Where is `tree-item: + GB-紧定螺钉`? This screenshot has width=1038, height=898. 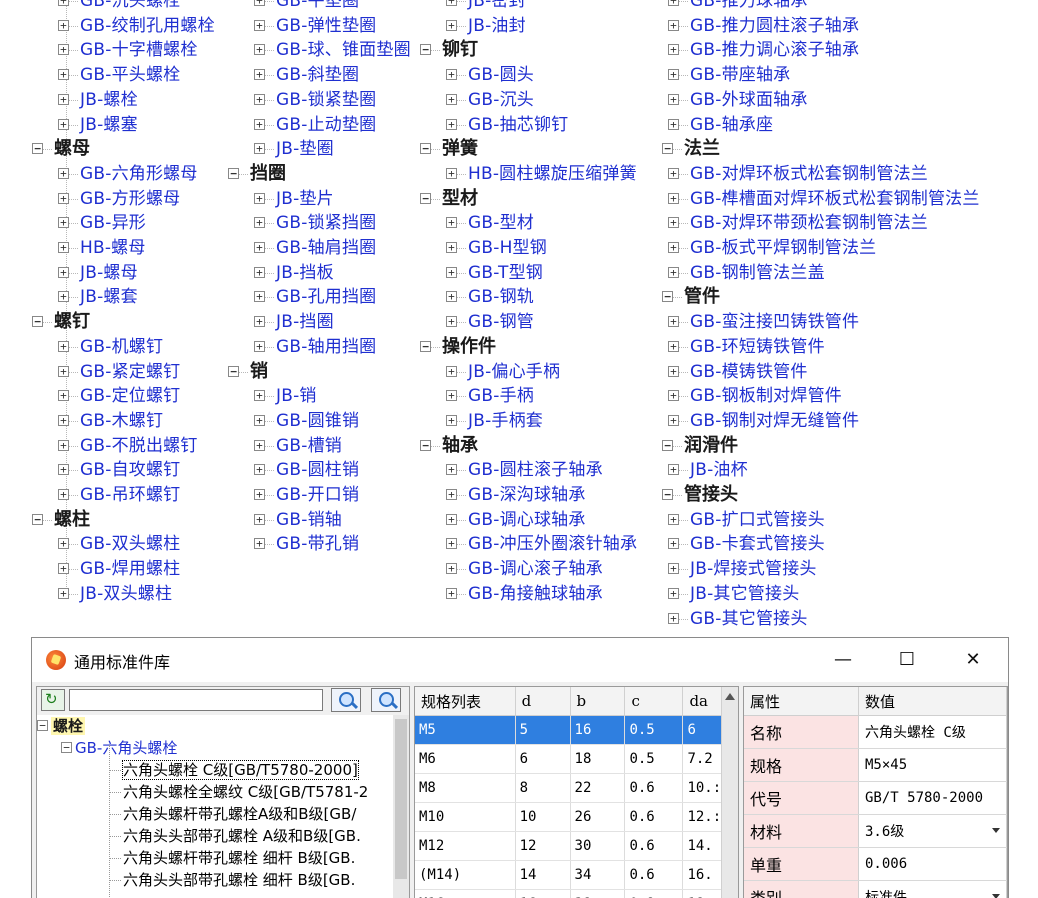 tree-item: + GB-紧定螺钉 is located at coordinates (119, 372).